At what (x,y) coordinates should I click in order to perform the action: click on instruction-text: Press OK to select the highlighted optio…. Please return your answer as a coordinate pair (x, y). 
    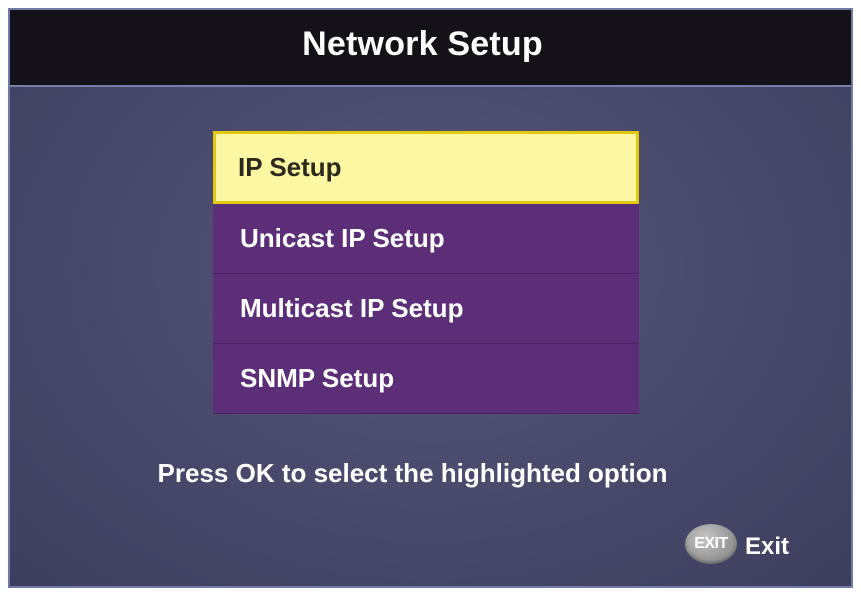
    Looking at the image, I should click on (412, 473).